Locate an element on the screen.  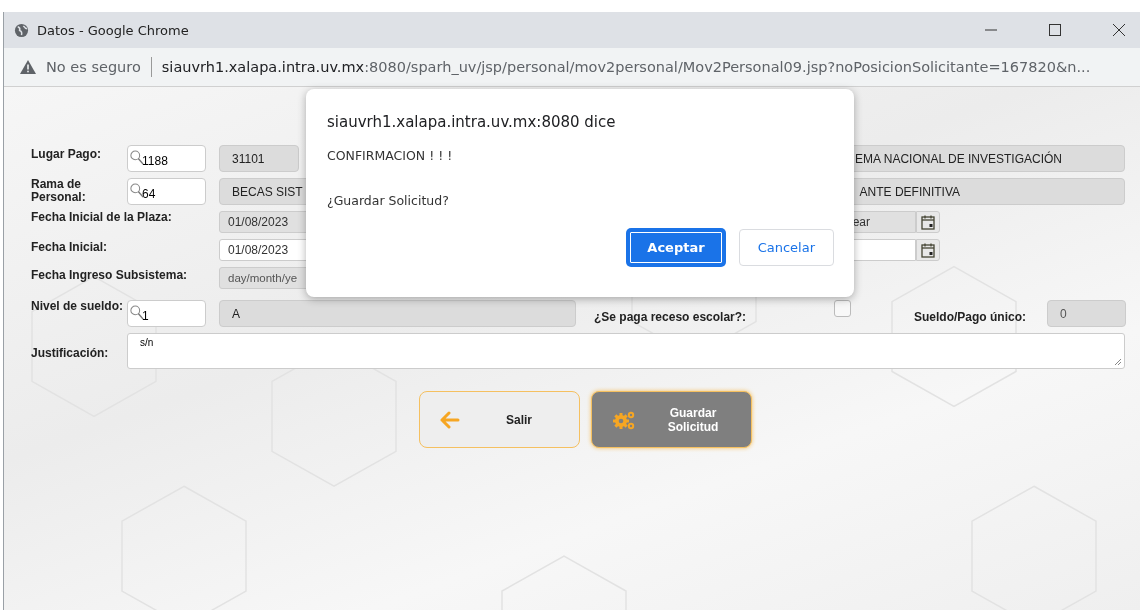
cancel-button: Cancelar is located at coordinates (786, 247).